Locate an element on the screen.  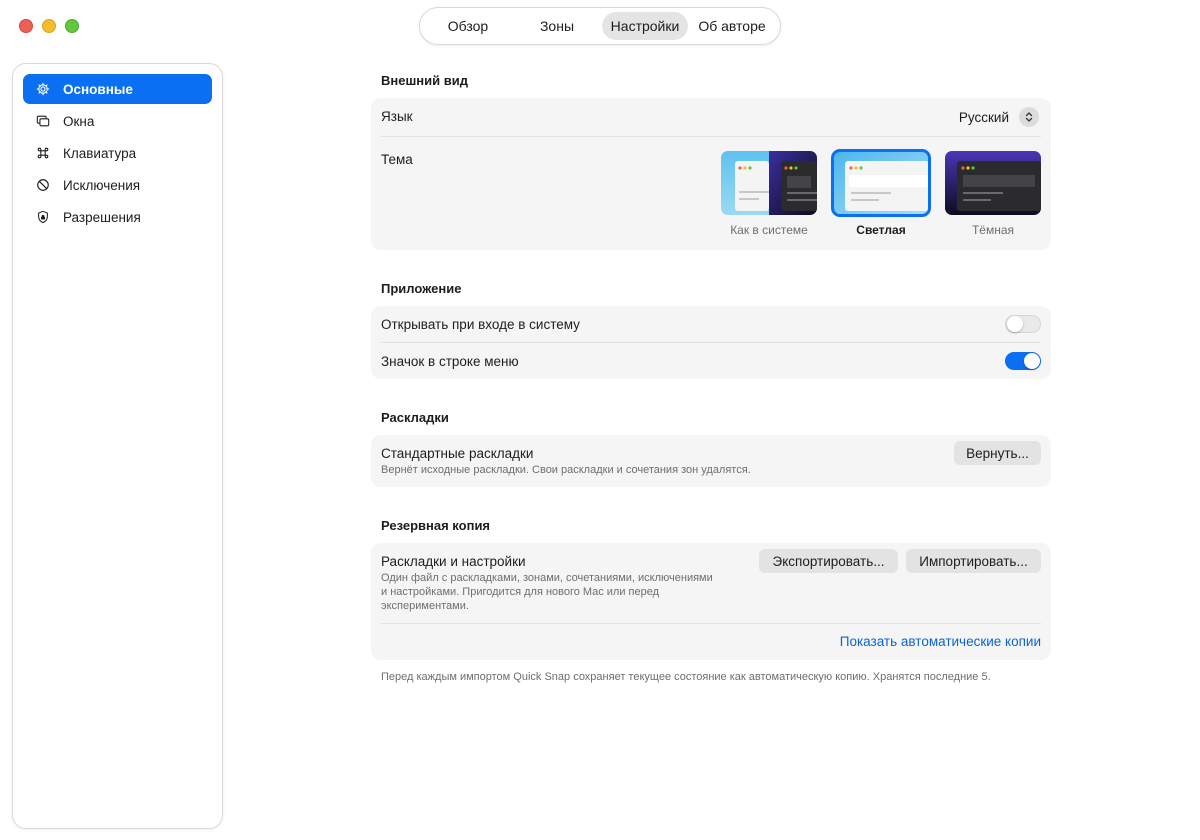
default-layouts-label: Стандартные раскладки is located at coordinates (457, 453).